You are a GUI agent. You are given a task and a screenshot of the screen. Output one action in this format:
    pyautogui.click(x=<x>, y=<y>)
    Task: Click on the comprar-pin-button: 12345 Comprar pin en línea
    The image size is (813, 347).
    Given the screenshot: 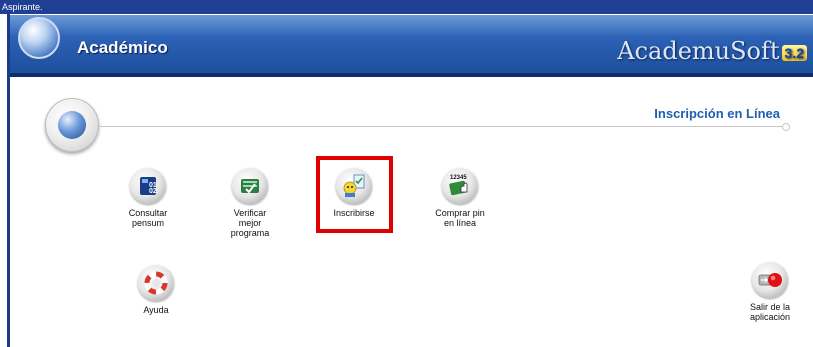 What is the action you would take?
    pyautogui.click(x=460, y=198)
    